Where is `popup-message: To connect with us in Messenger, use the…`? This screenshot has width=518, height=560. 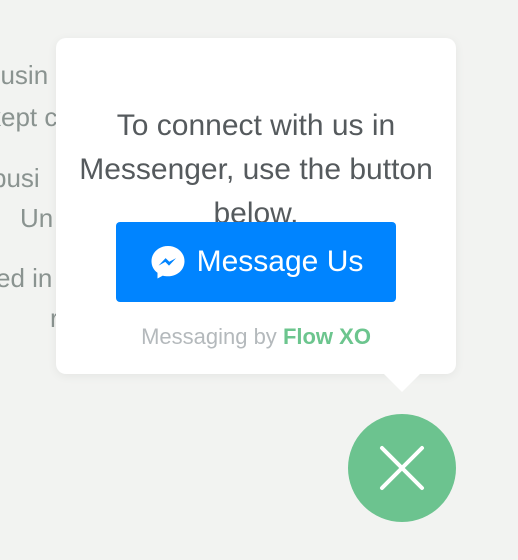
popup-message: To connect with us in Messenger, use the… is located at coordinates (256, 169).